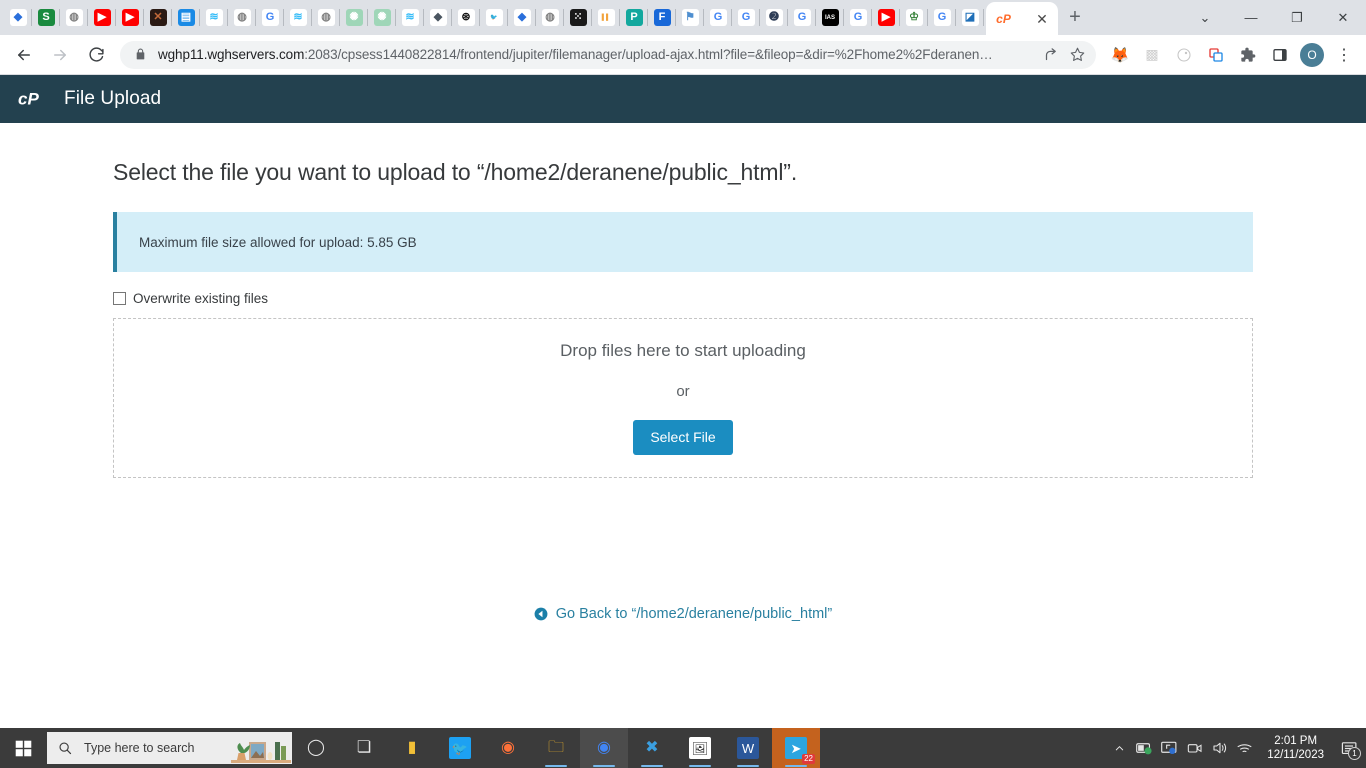 This screenshot has width=1366, height=768. What do you see at coordinates (1280, 55) in the screenshot?
I see `side-panel-icon` at bounding box center [1280, 55].